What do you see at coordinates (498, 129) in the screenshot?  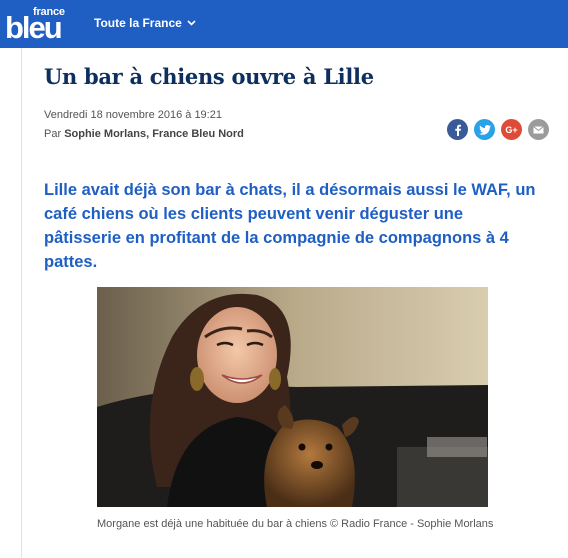 I see `share-buttons: G+` at bounding box center [498, 129].